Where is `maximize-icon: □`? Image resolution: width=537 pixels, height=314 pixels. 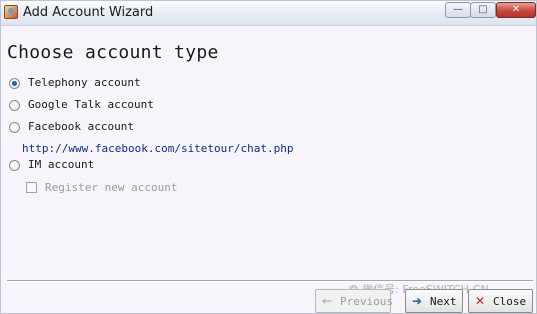
maximize-icon: □ is located at coordinates (483, 9).